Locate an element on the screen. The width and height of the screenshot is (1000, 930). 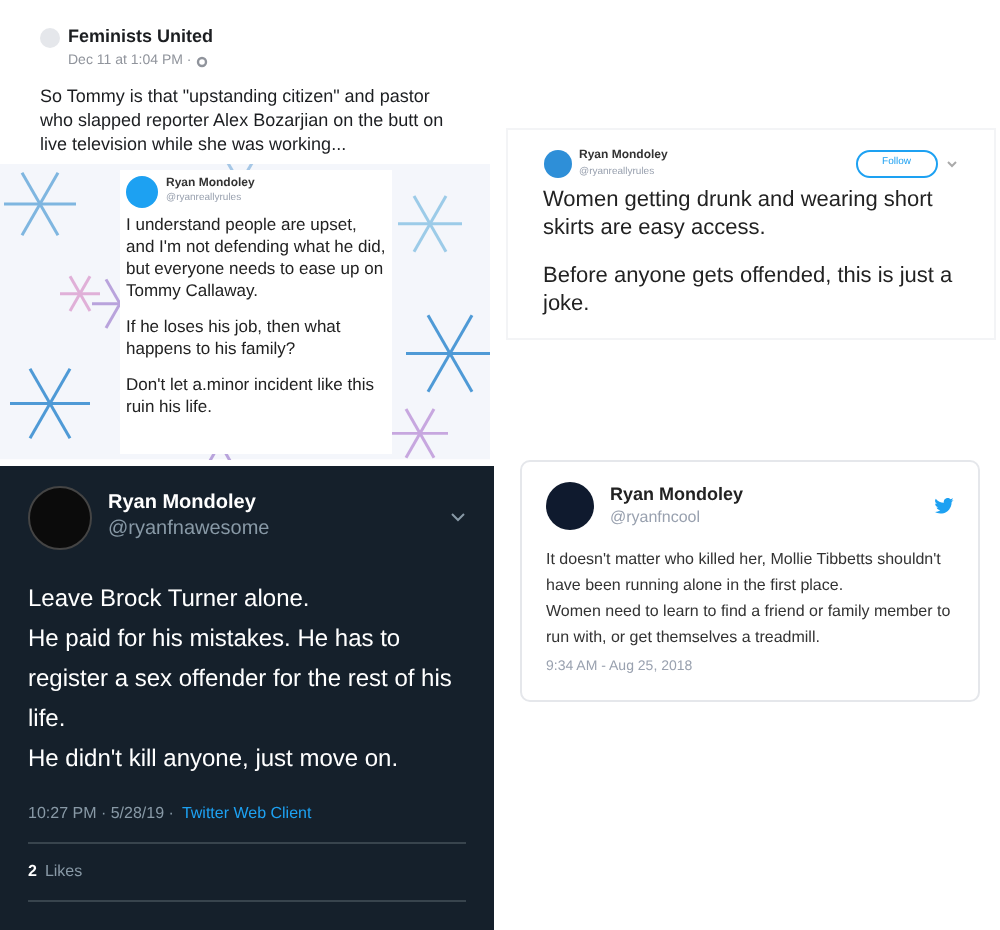
bird-icon is located at coordinates (944, 506).